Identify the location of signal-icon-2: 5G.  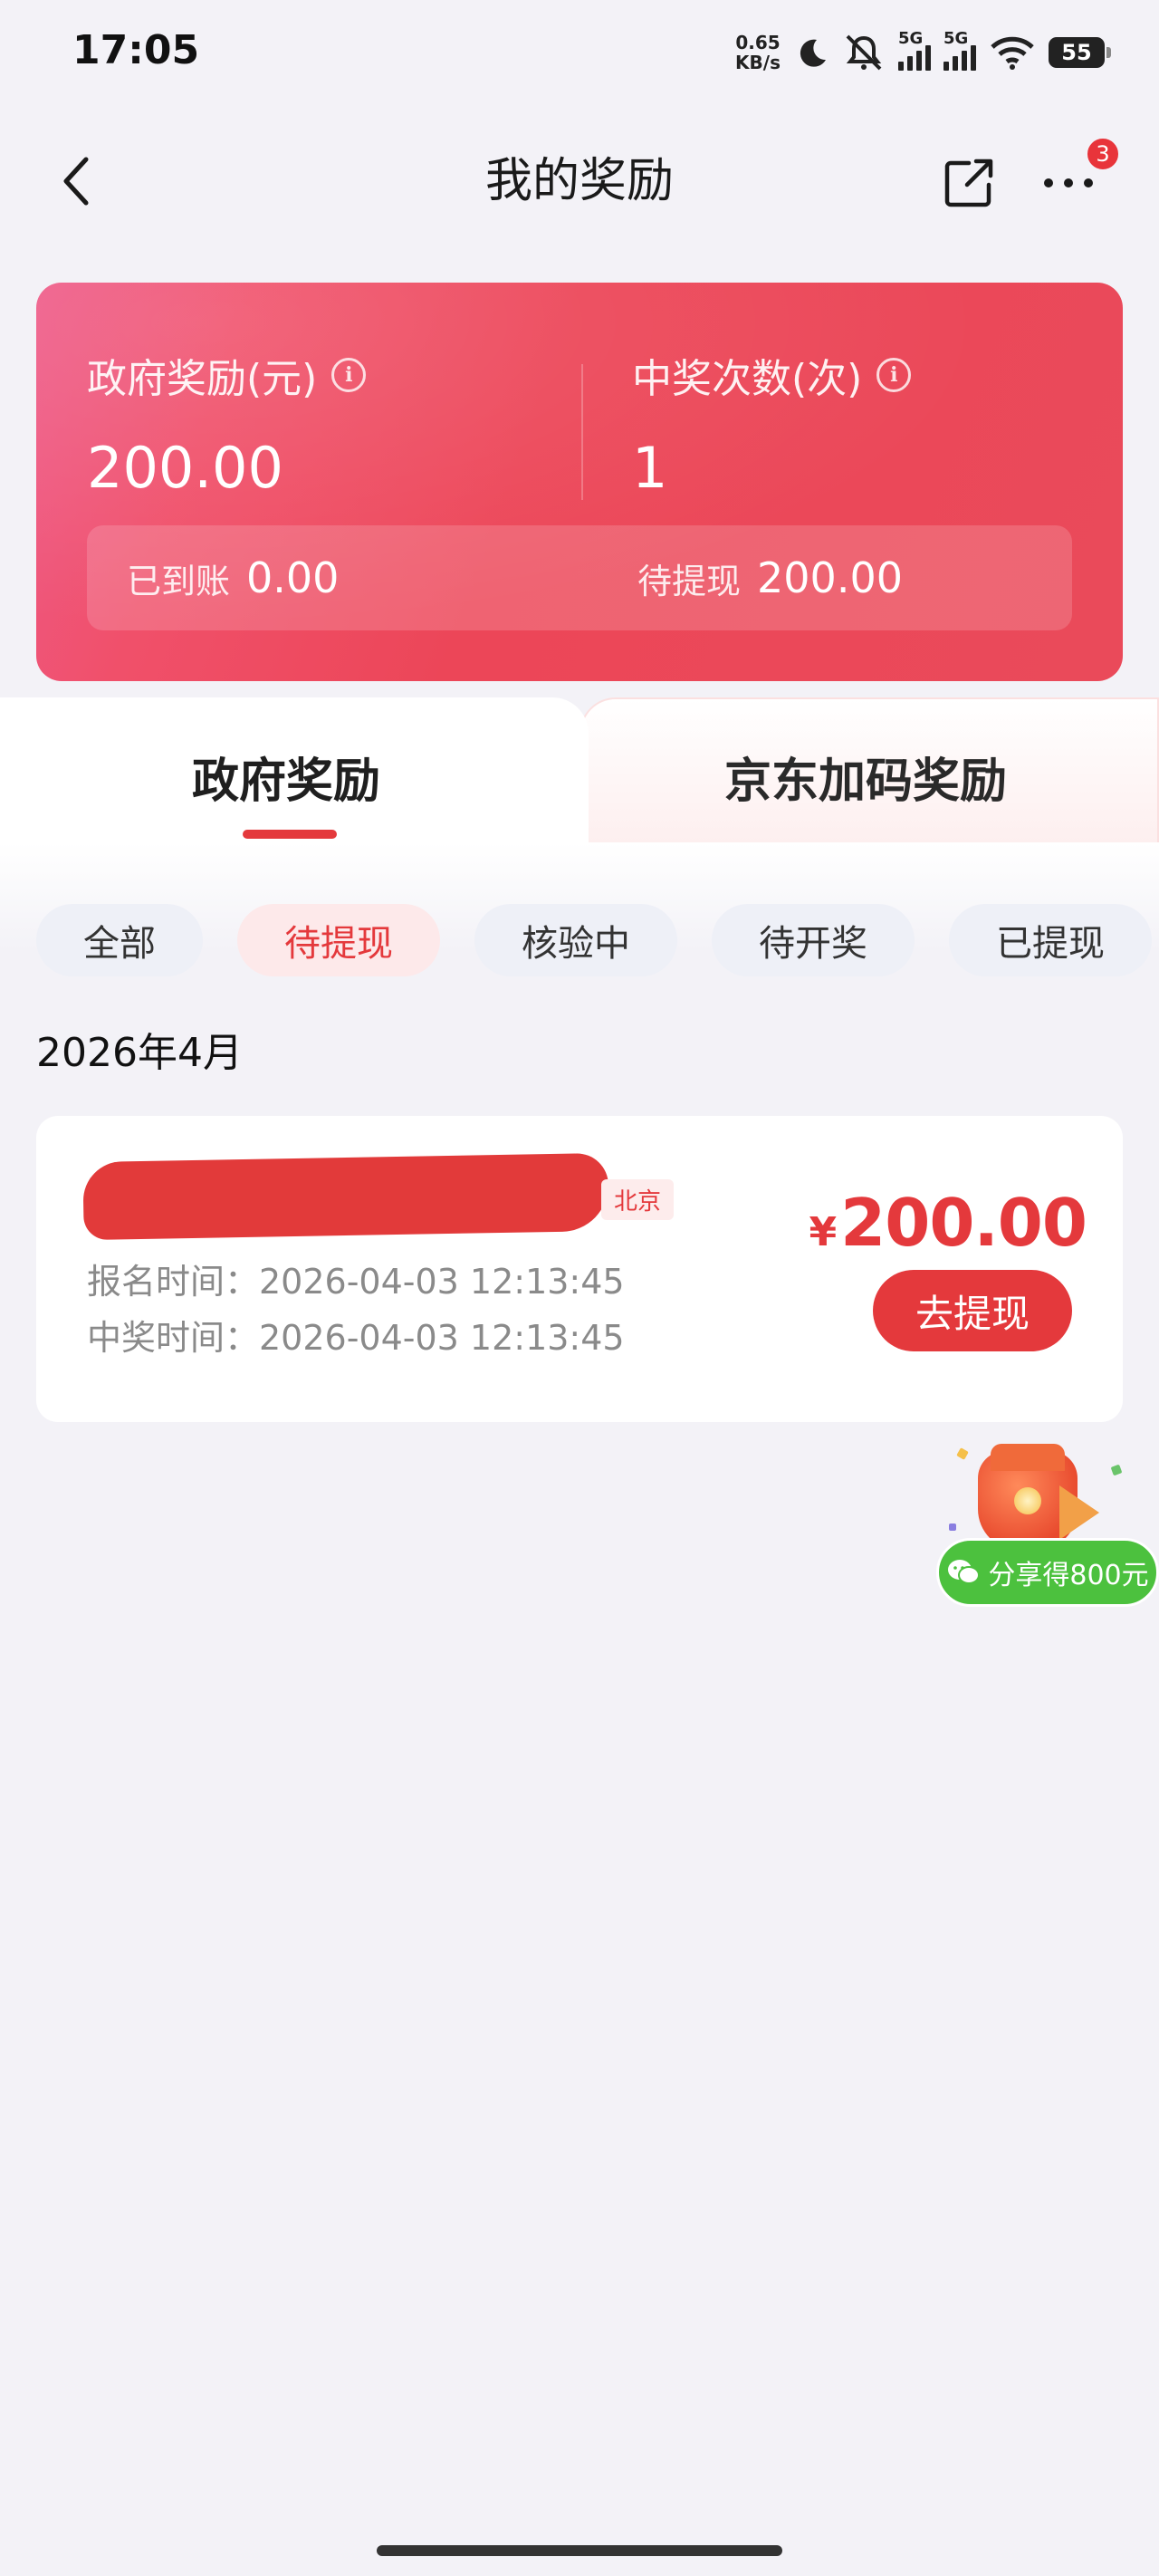
(960, 50).